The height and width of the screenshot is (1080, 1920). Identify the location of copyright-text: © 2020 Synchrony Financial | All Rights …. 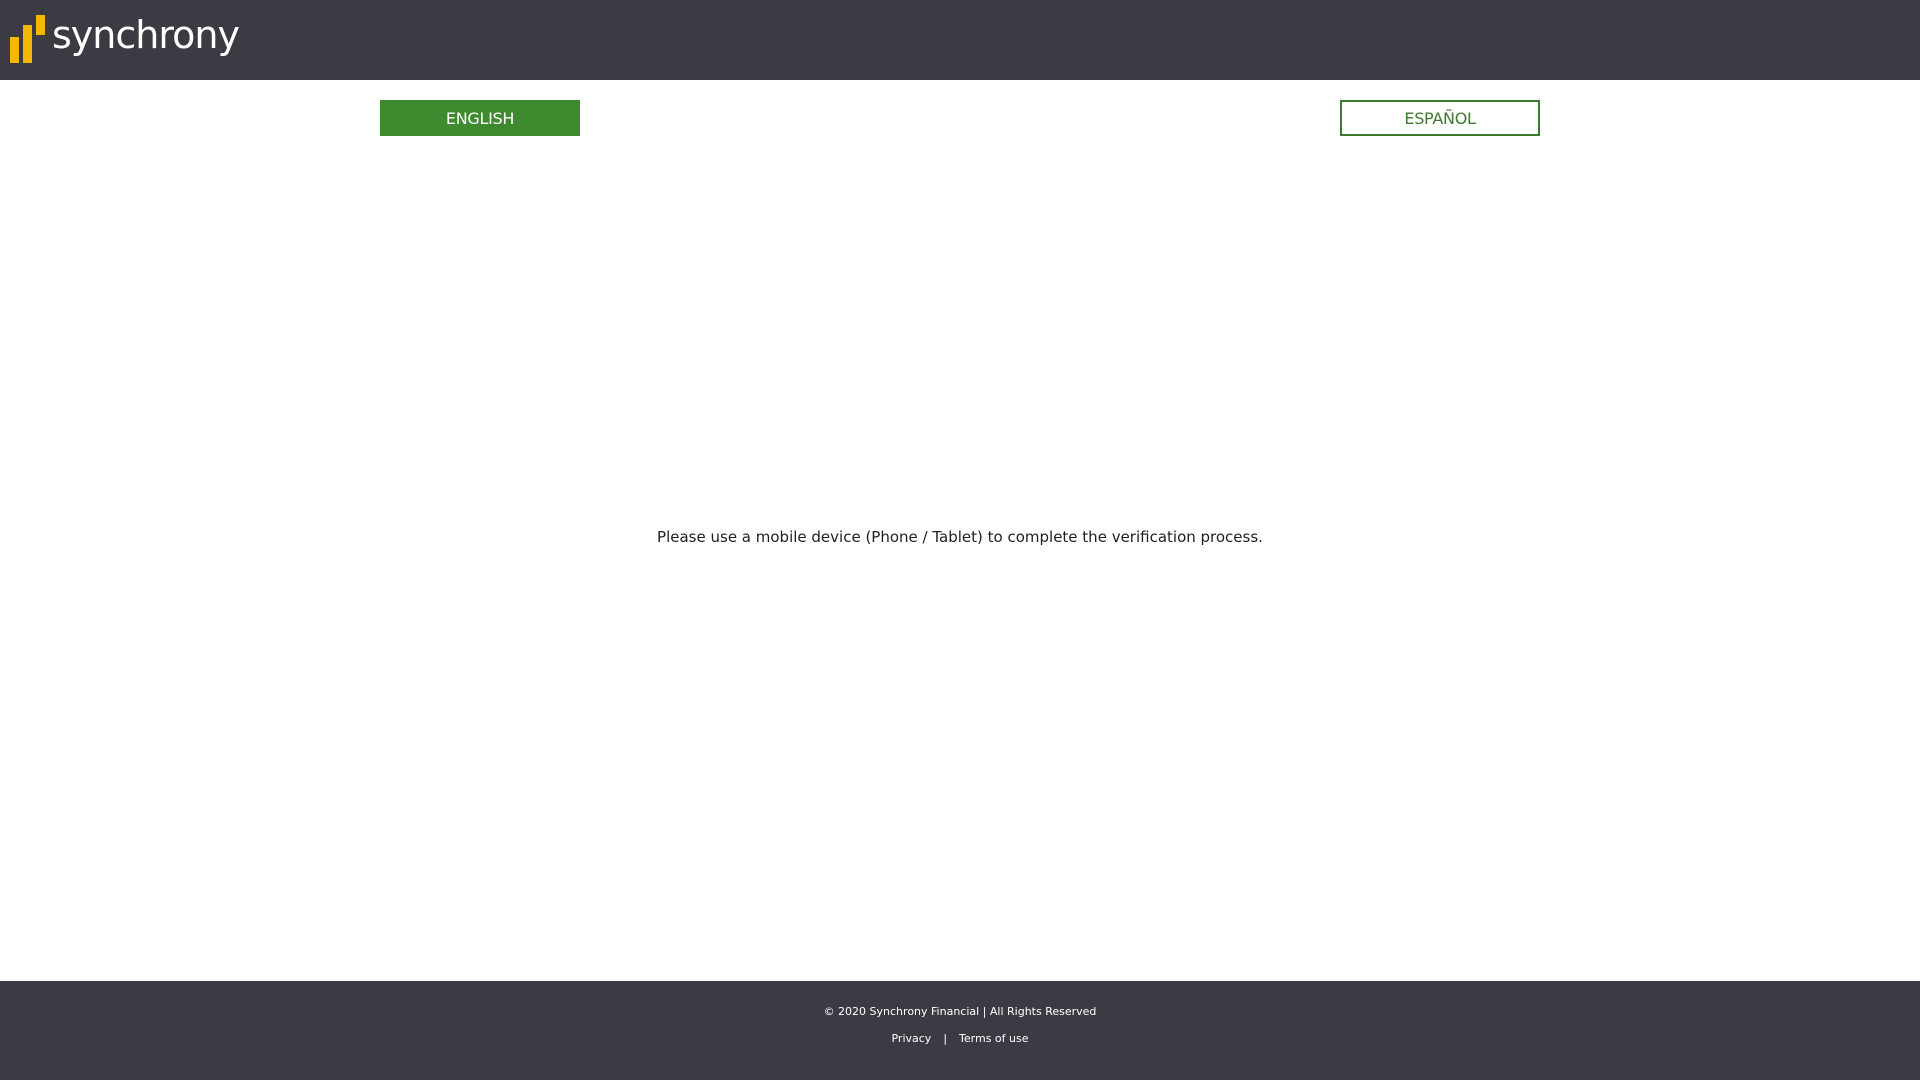
(960, 1011).